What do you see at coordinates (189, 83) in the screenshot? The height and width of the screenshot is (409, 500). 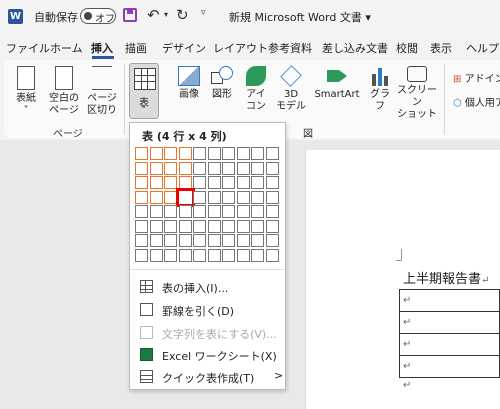 I see `picture-button: 画像` at bounding box center [189, 83].